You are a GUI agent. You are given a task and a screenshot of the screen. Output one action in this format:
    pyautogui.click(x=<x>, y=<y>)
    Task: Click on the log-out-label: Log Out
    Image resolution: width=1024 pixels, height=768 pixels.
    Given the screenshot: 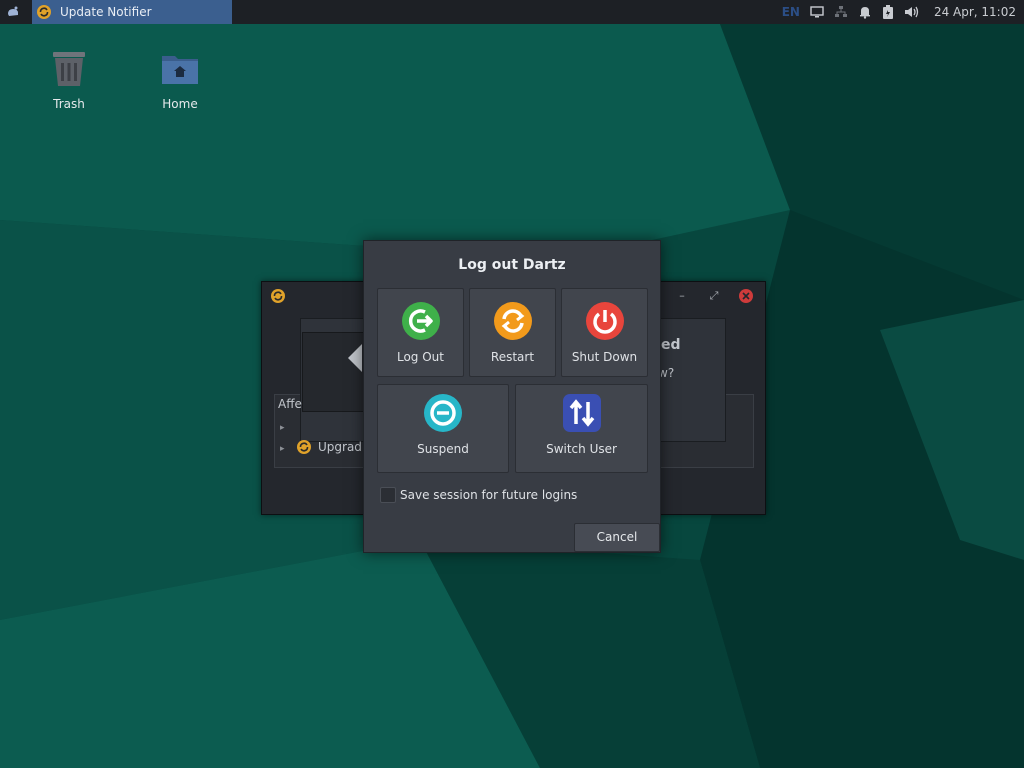 What is the action you would take?
    pyautogui.click(x=420, y=357)
    